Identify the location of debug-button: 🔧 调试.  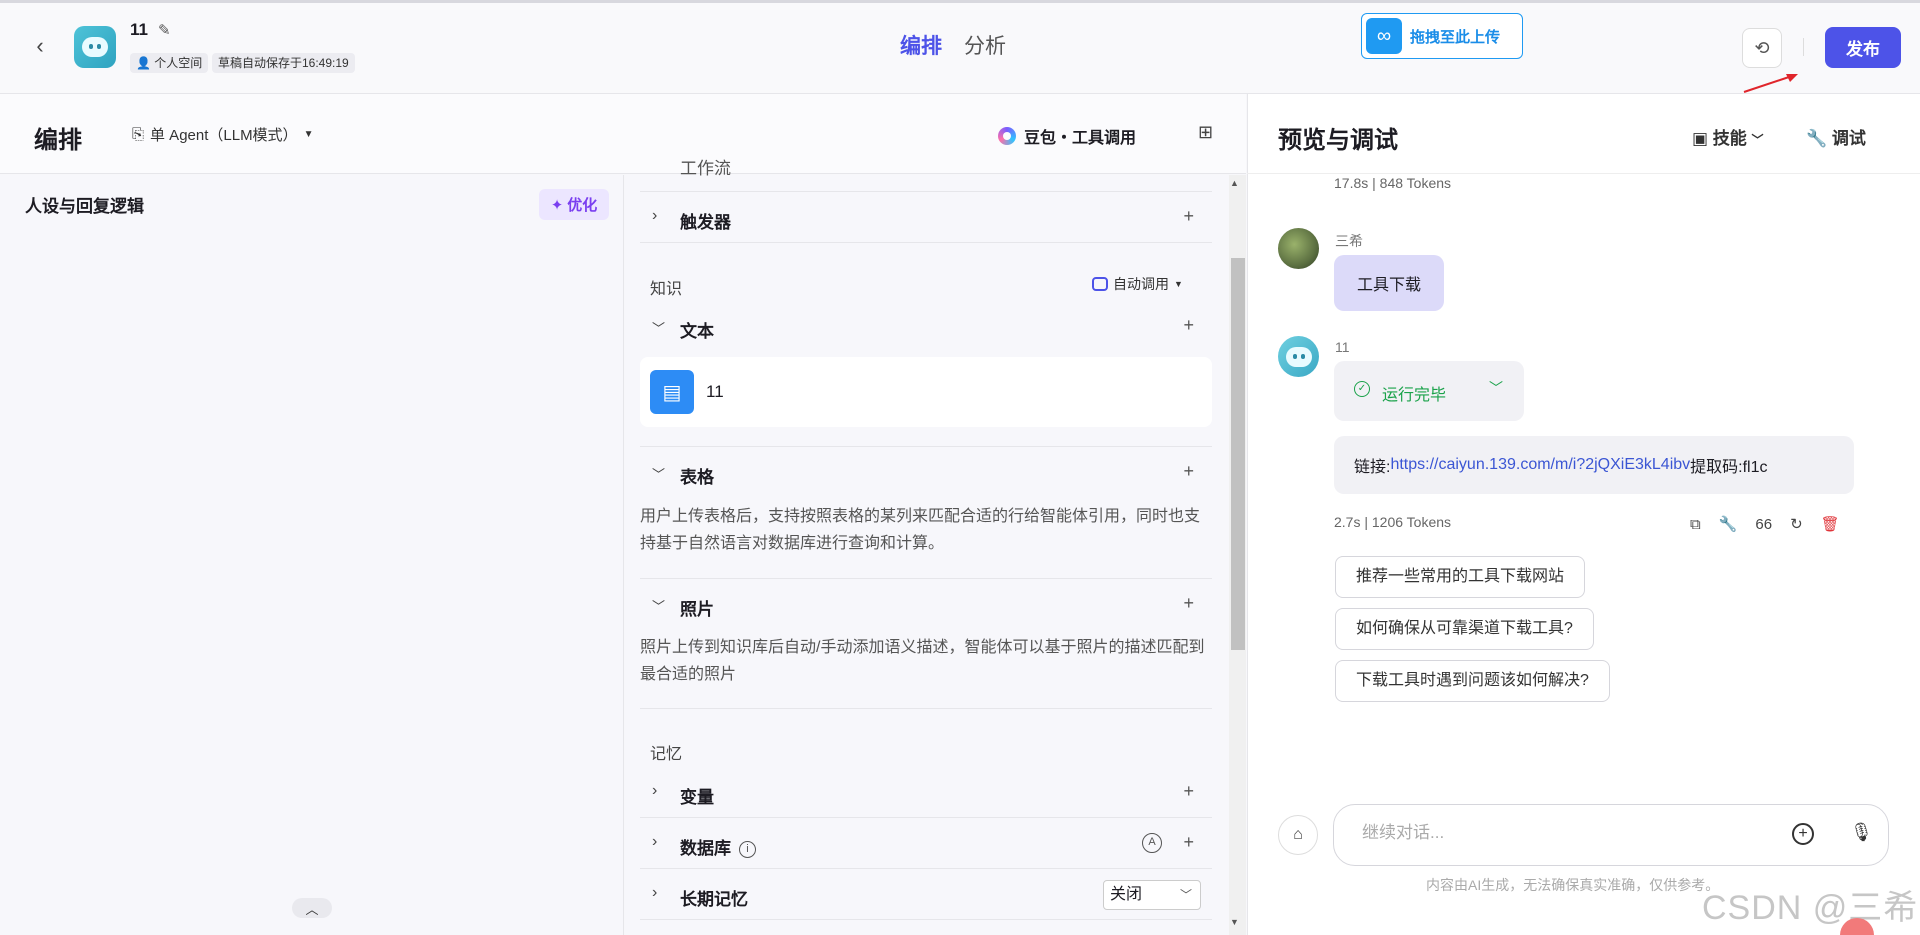
(1836, 136).